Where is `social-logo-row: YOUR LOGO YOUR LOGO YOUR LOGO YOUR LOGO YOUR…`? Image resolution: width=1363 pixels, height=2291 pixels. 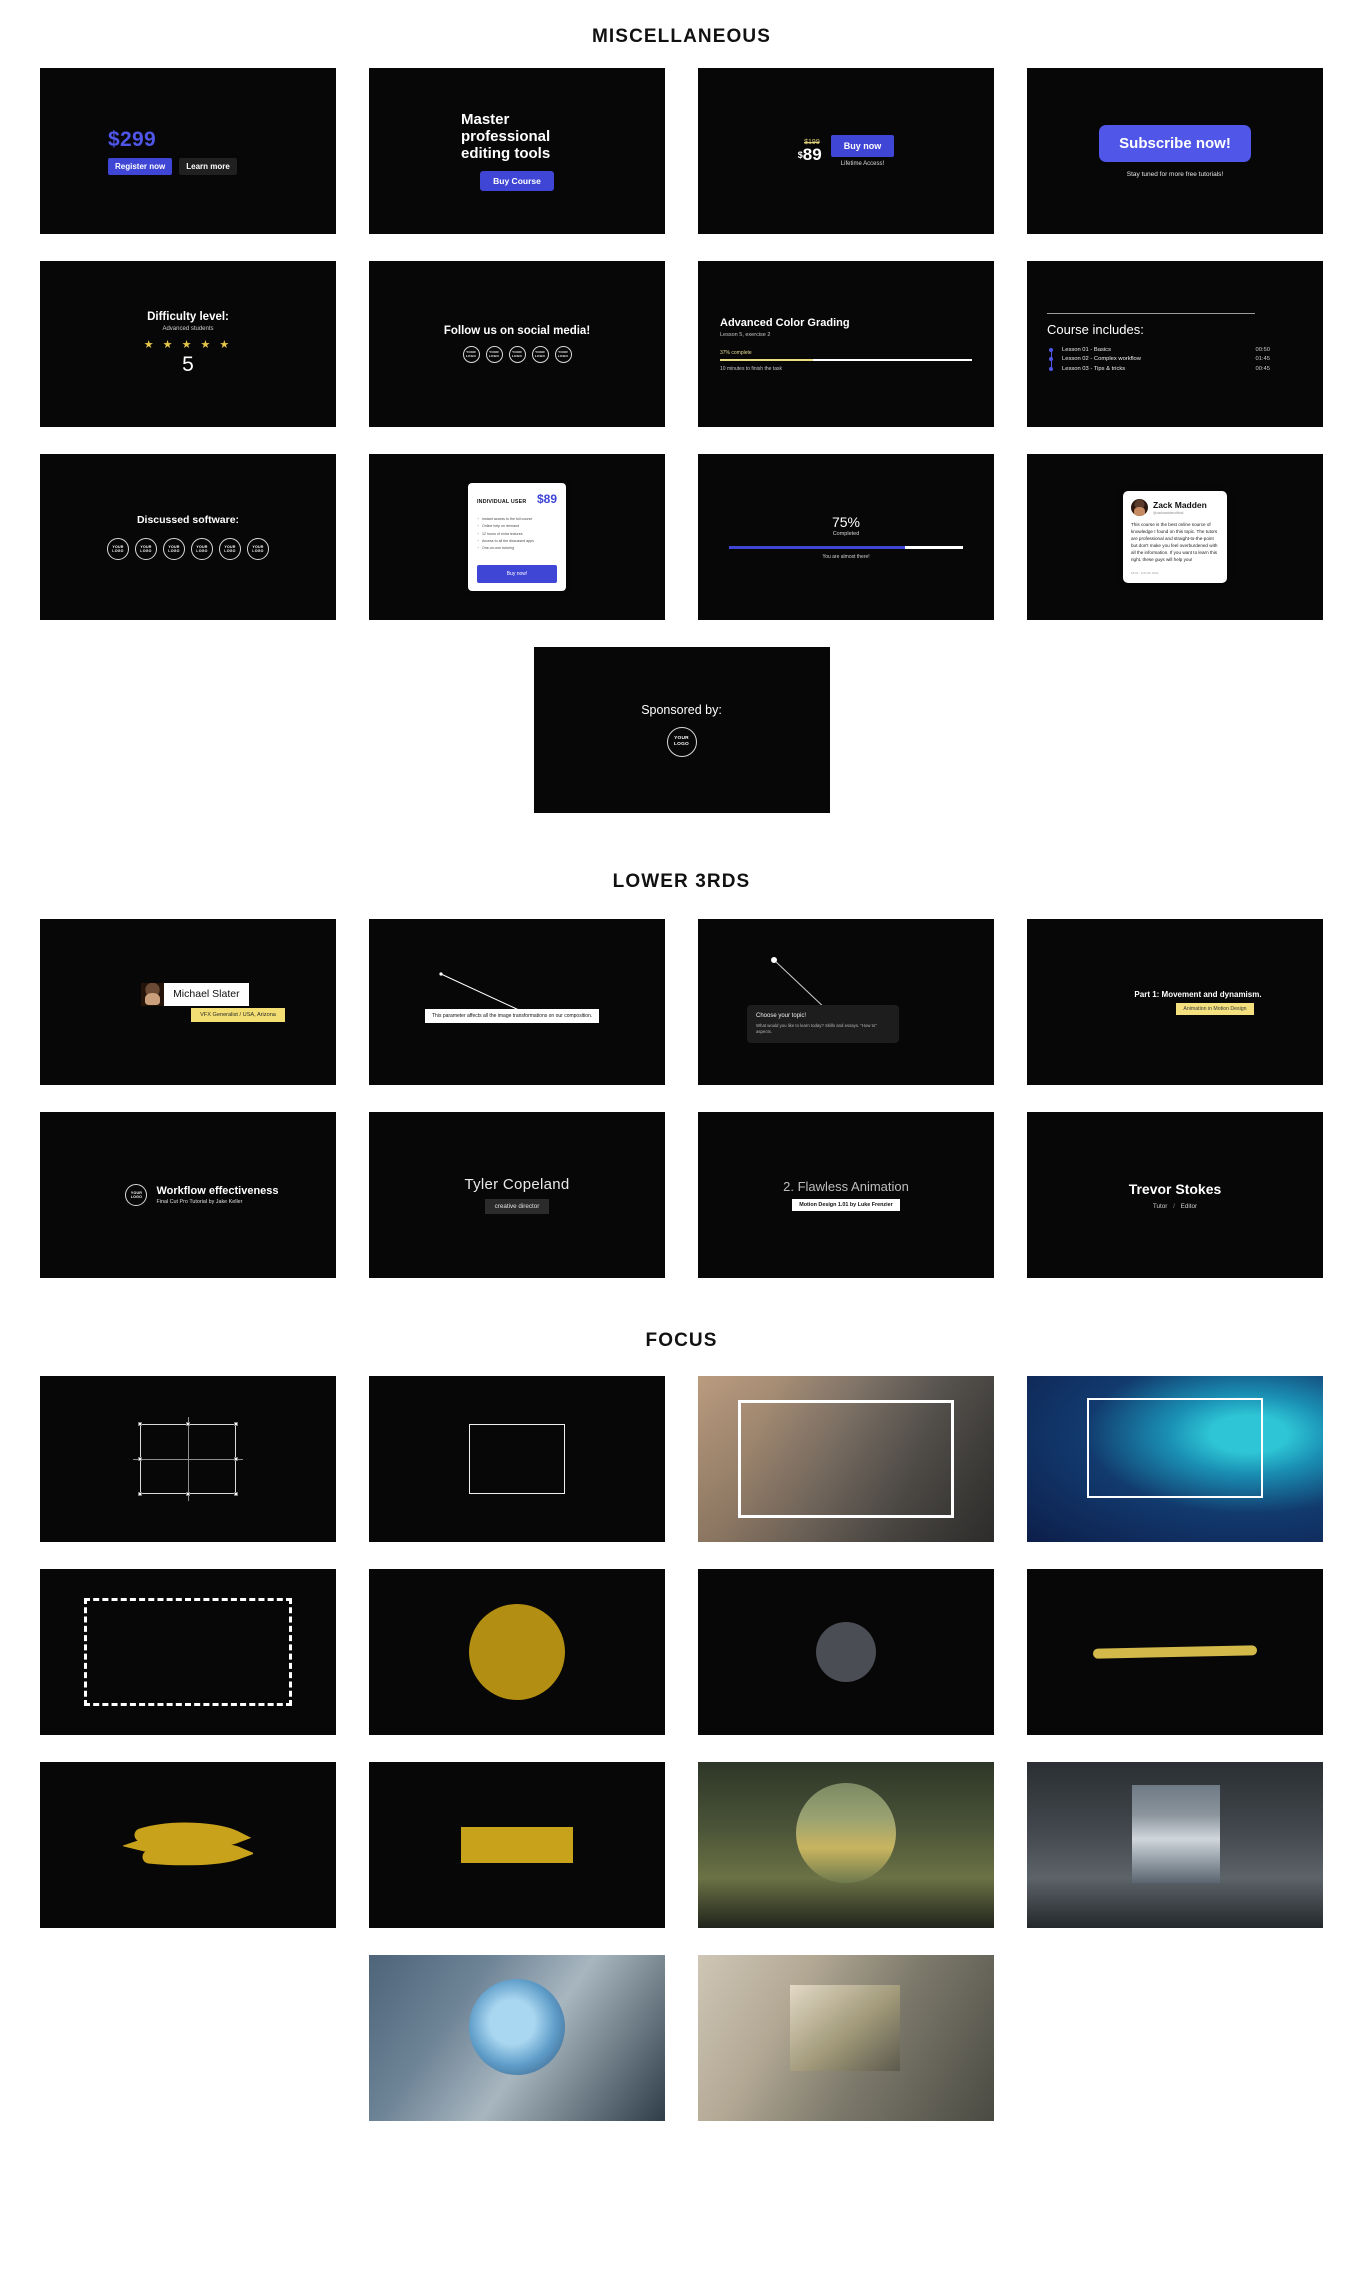
social-logo-row: YOUR LOGO YOUR LOGO YOUR LOGO YOUR LOGO YOUR… is located at coordinates (517, 354).